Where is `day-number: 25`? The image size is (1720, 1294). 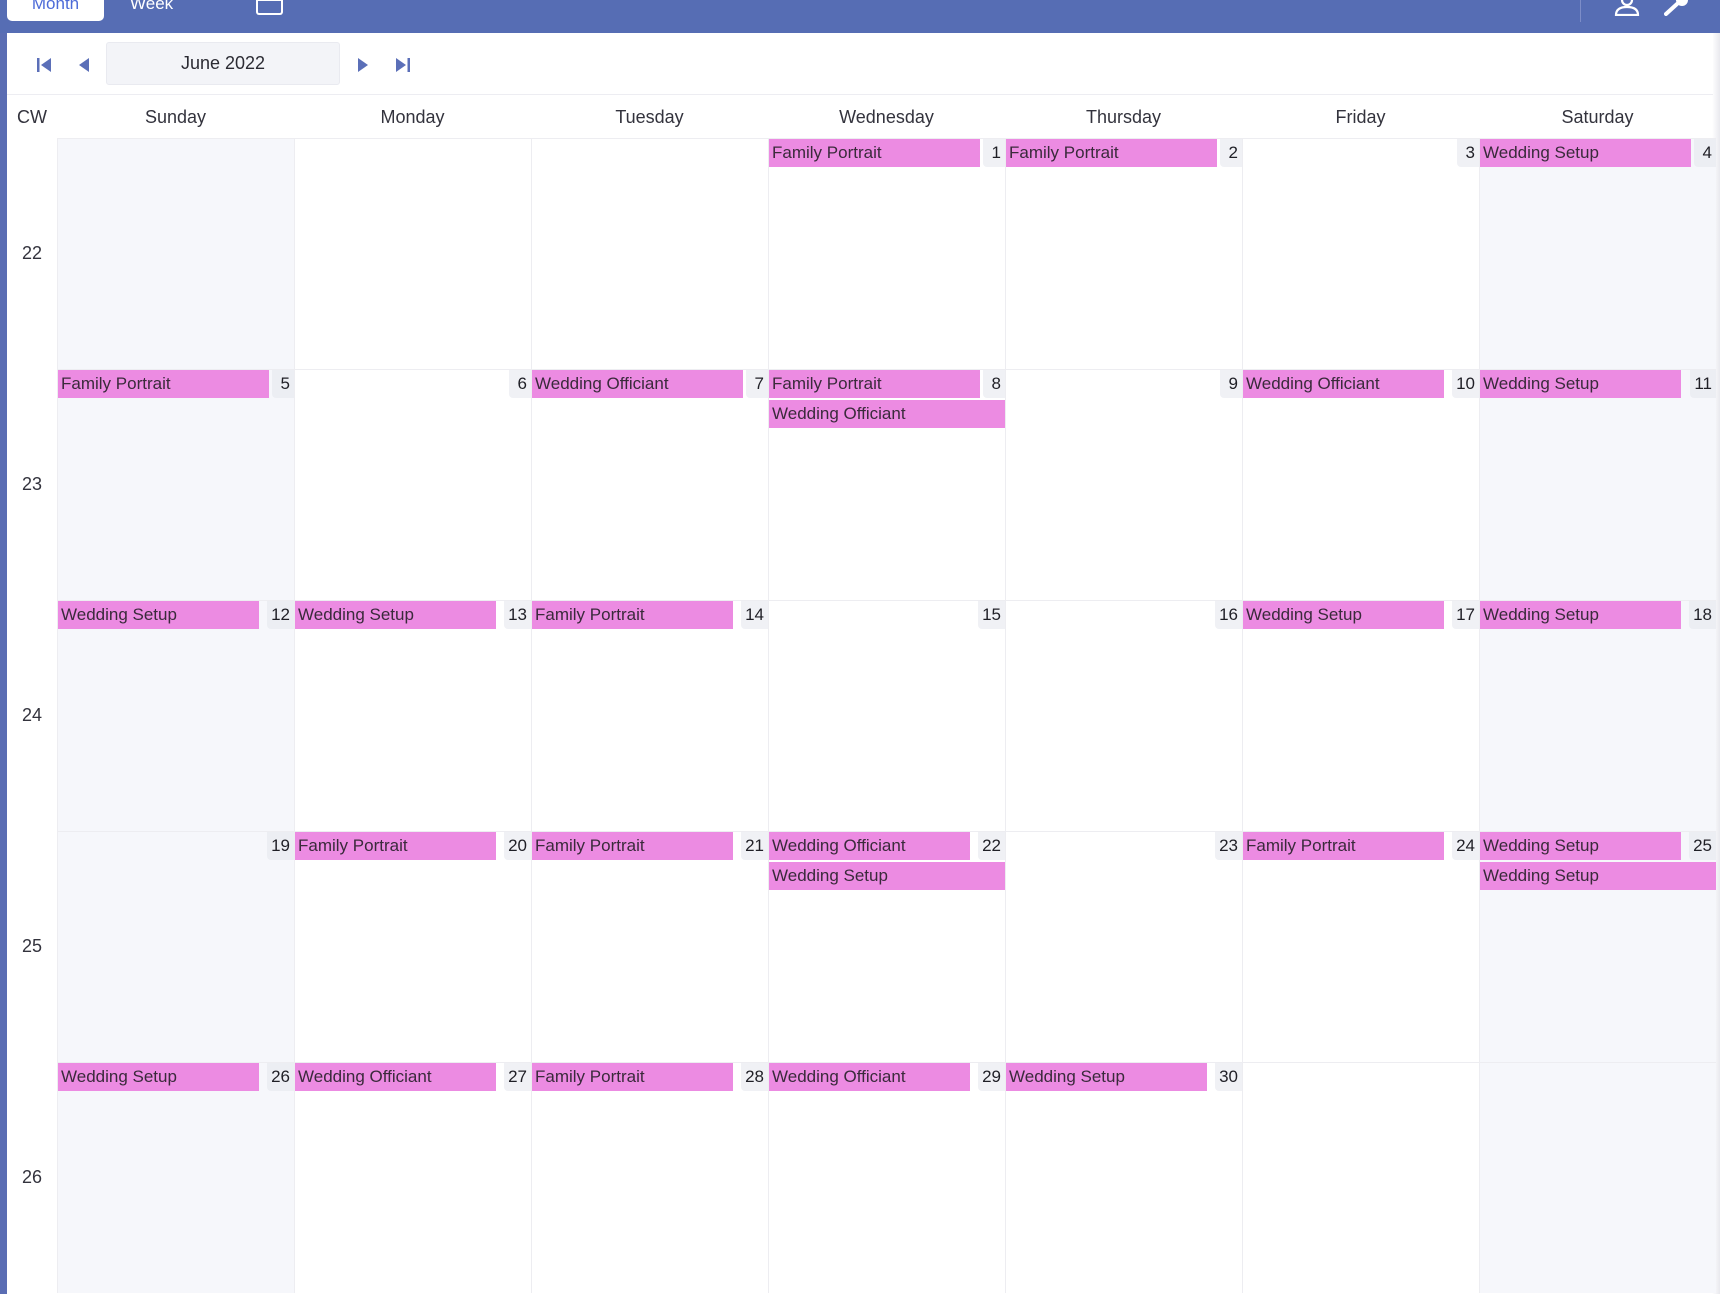
day-number: 25 is located at coordinates (1702, 846).